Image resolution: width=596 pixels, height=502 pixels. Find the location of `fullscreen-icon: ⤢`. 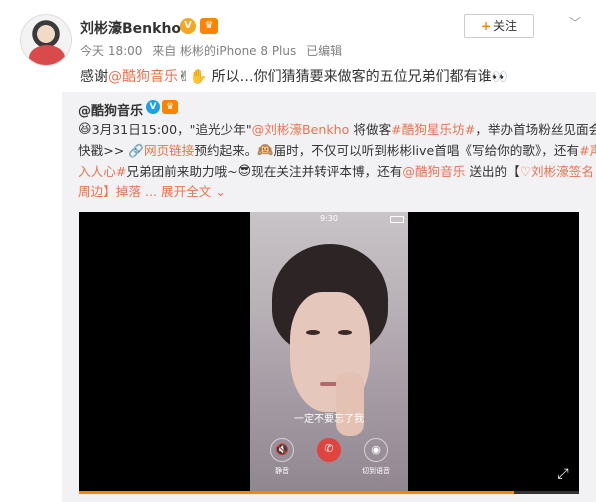

fullscreen-icon: ⤢ is located at coordinates (563, 474).